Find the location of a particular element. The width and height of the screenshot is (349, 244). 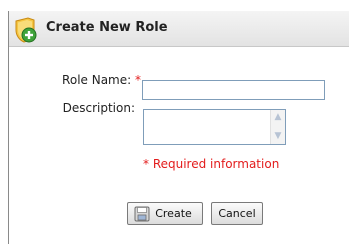

cancel-button-label: Cancel is located at coordinates (237, 213).